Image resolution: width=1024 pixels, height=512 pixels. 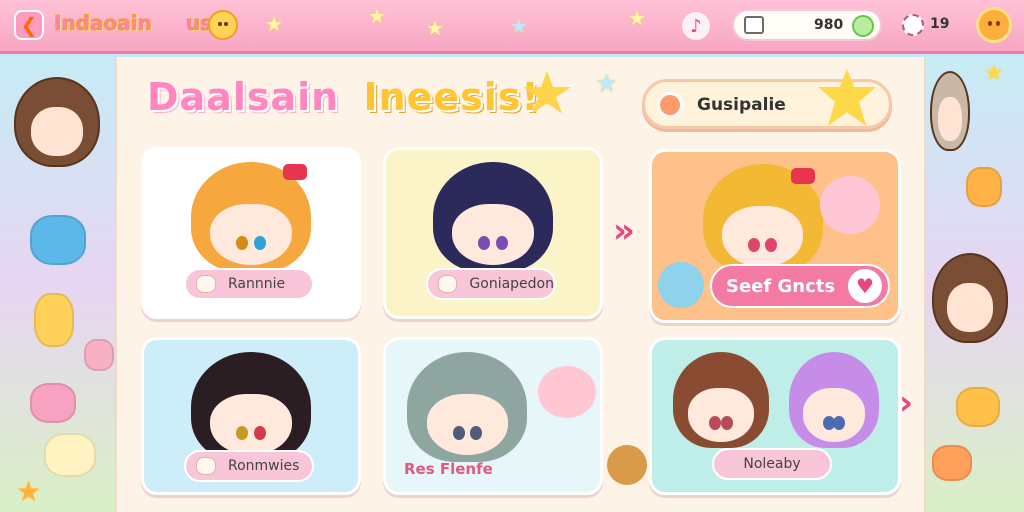 I want to click on coin-counter: 980, so click(x=807, y=25).